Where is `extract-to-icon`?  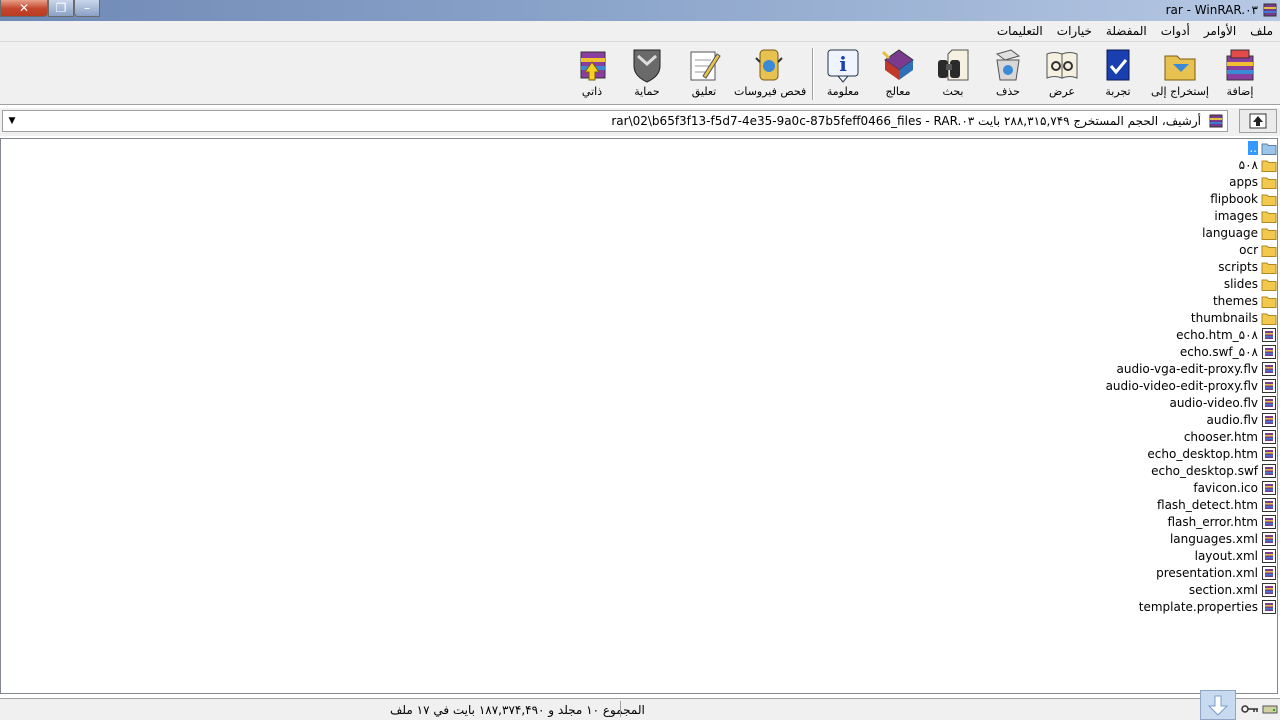 extract-to-icon is located at coordinates (1180, 68).